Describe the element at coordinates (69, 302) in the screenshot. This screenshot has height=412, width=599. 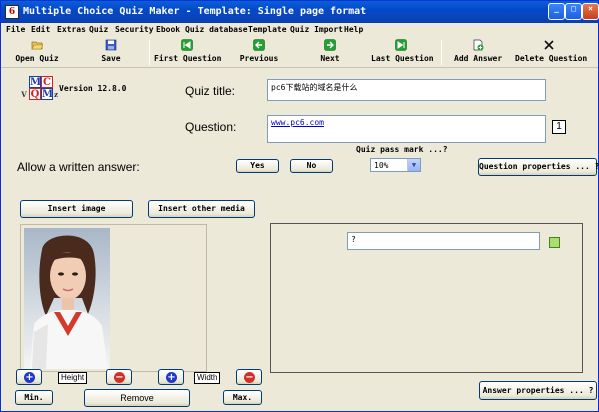
I see `portrait-image` at that location.